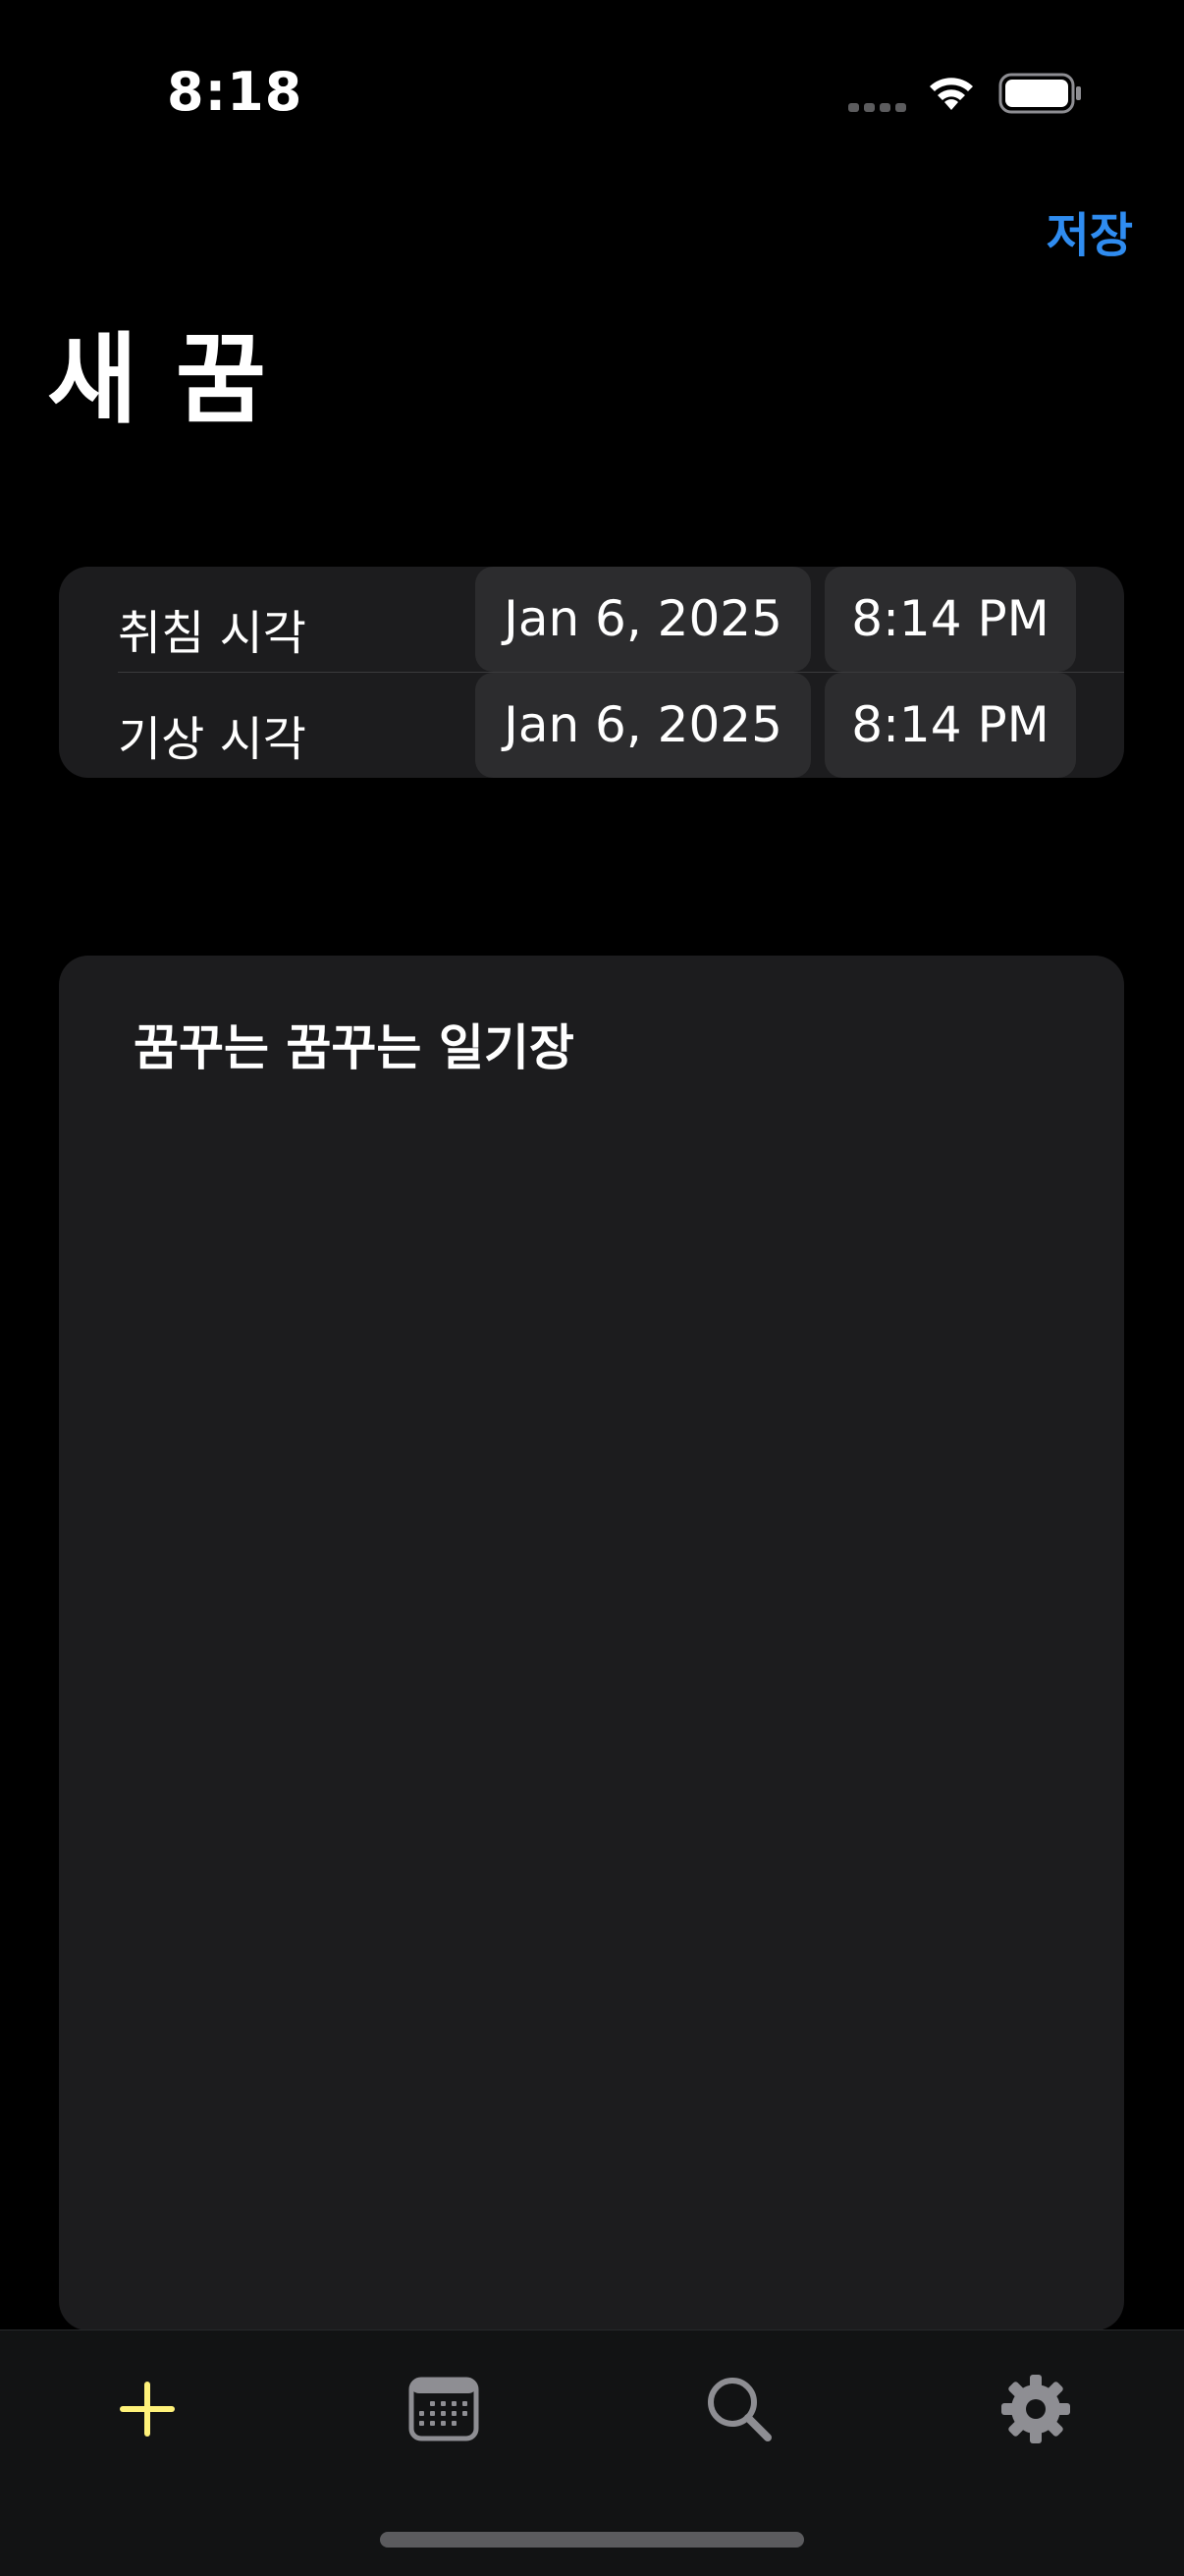 This screenshot has width=1184, height=2576. What do you see at coordinates (877, 108) in the screenshot?
I see `cellular-signal-icon` at bounding box center [877, 108].